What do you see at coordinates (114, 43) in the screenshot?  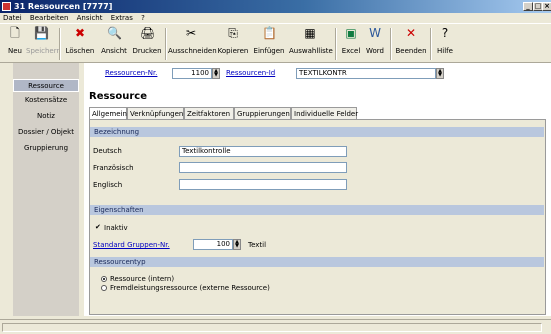 I see `view-button: 🔍 Ansicht` at bounding box center [114, 43].